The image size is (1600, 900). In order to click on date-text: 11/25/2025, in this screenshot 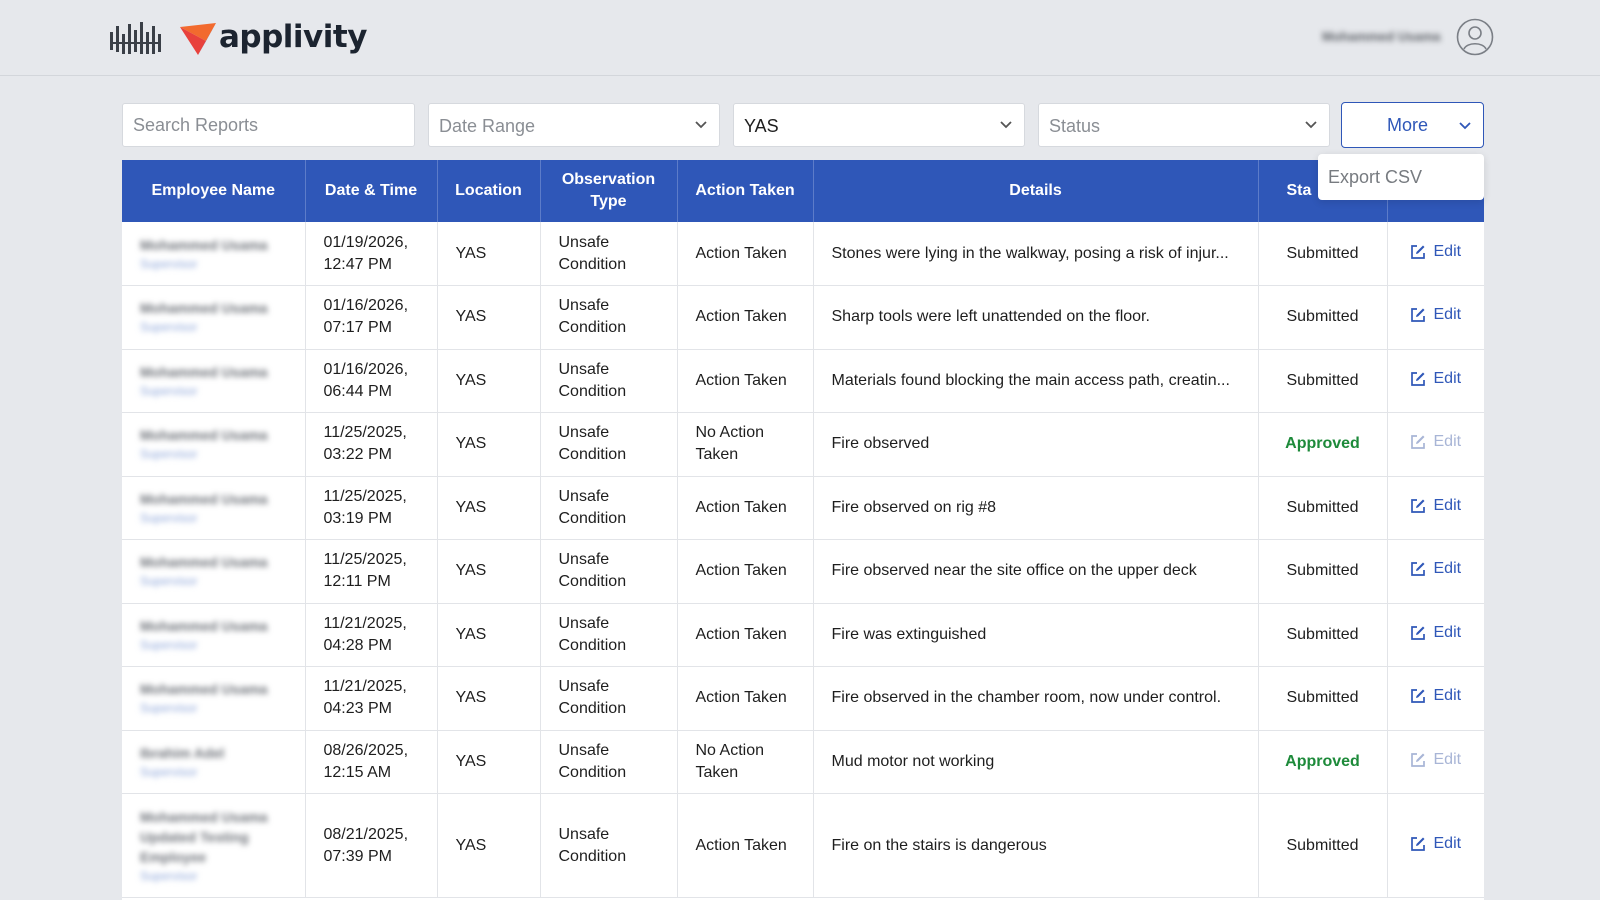, I will do `click(365, 496)`.